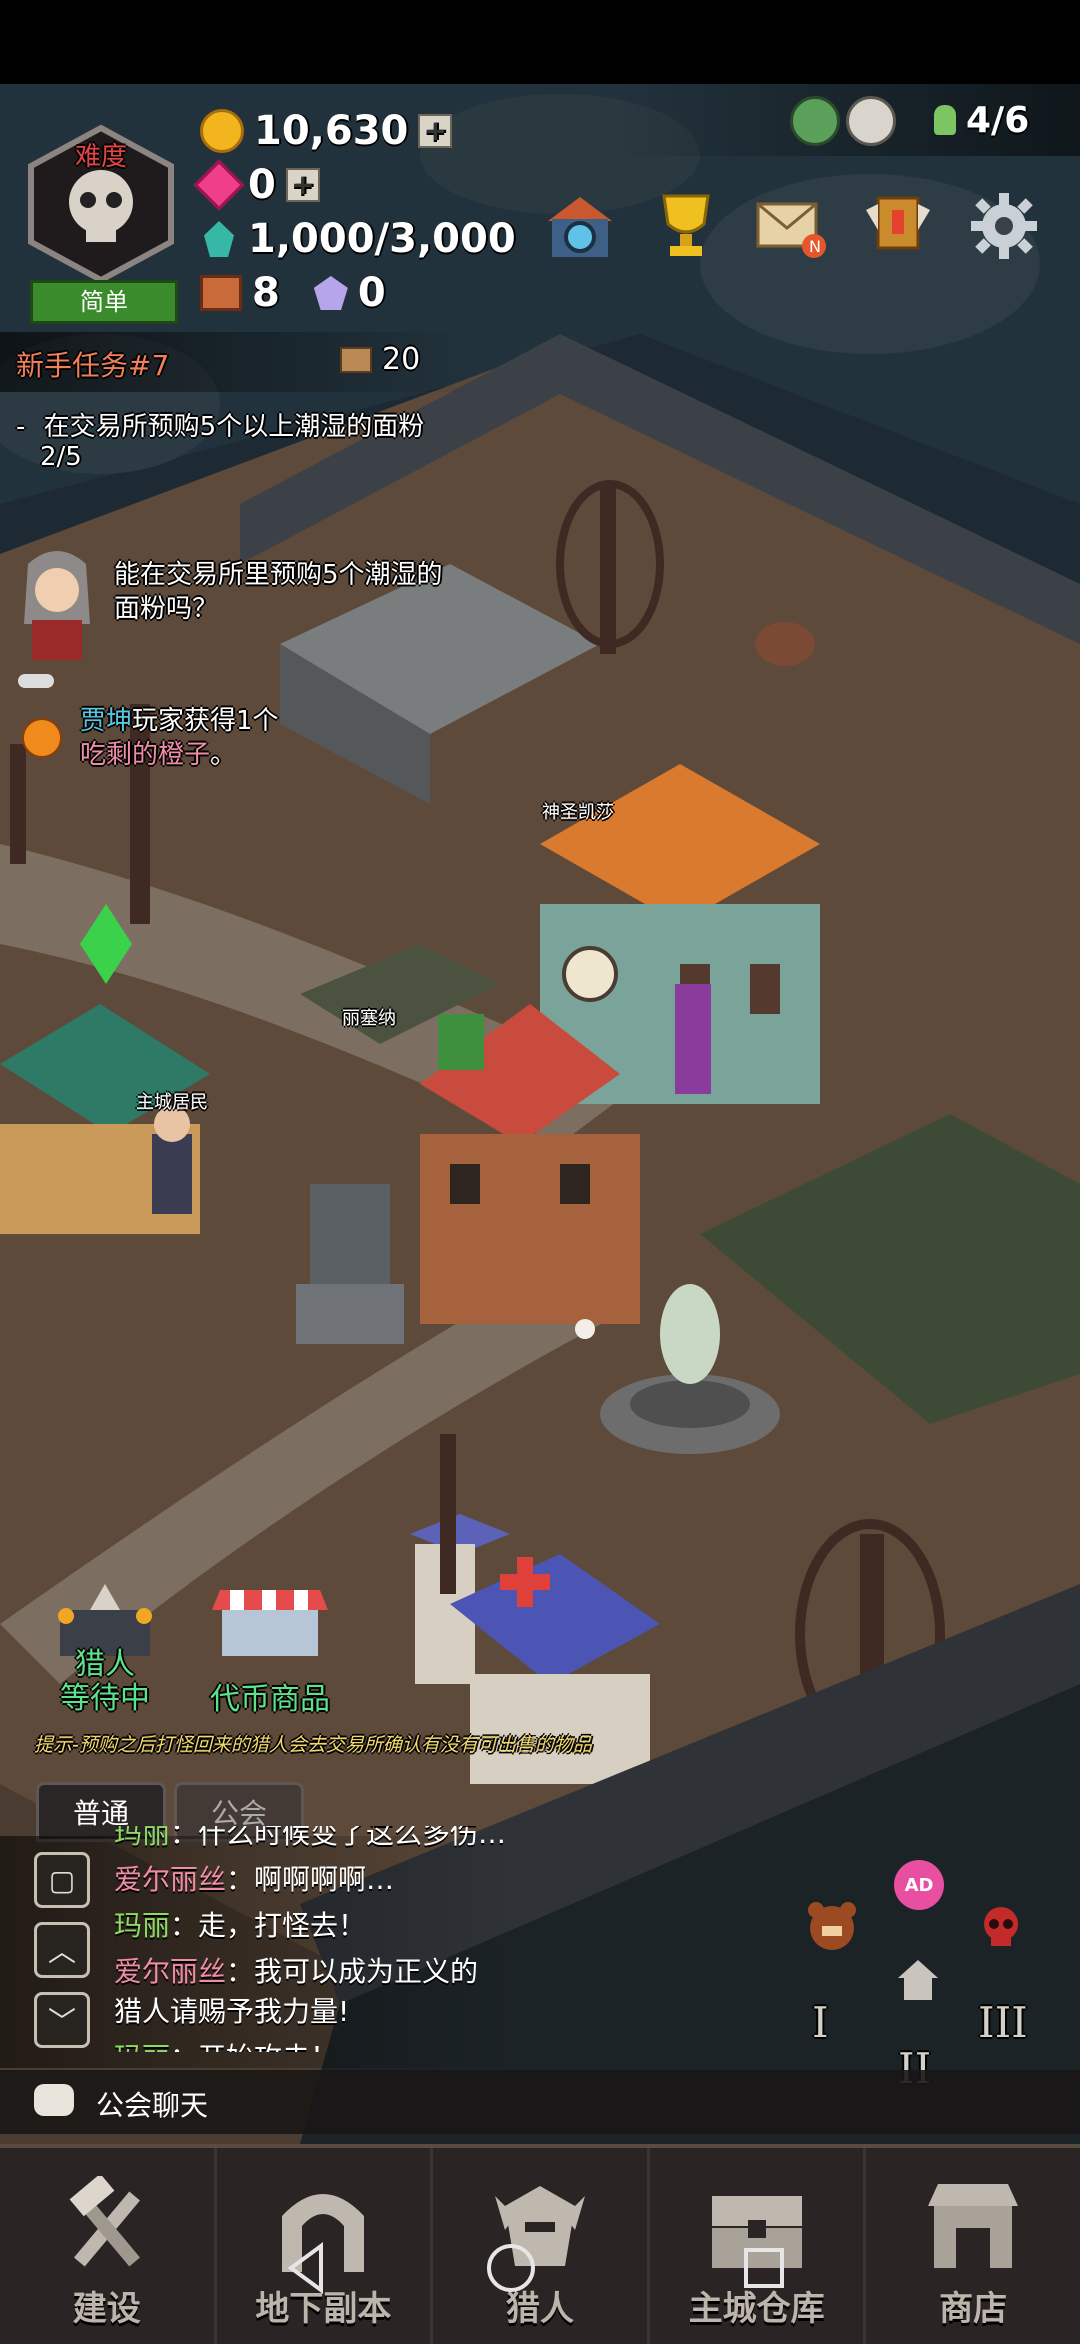 The width and height of the screenshot is (1080, 2344). What do you see at coordinates (105, 1664) in the screenshot?
I see `hunter-waiting-line1: 猎人` at bounding box center [105, 1664].